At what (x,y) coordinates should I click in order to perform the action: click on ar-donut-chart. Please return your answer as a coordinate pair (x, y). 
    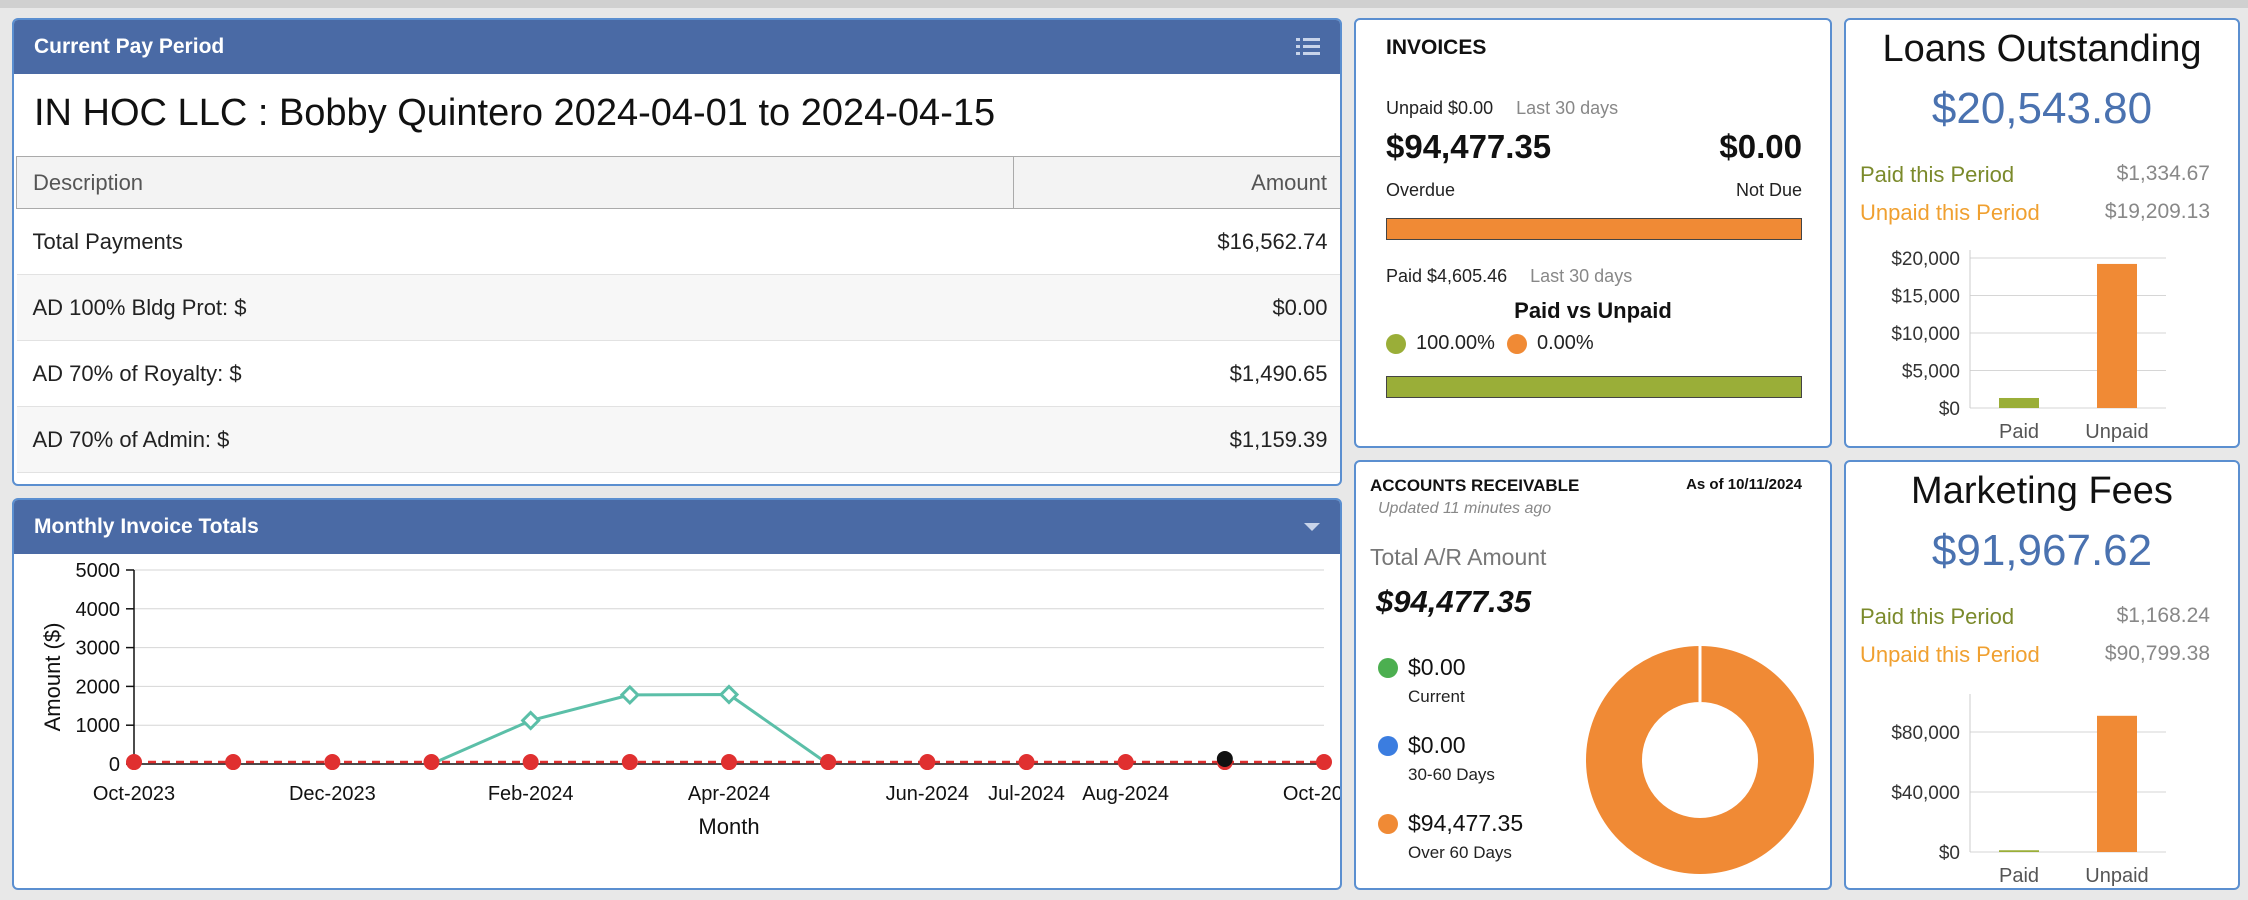
    Looking at the image, I should click on (1700, 760).